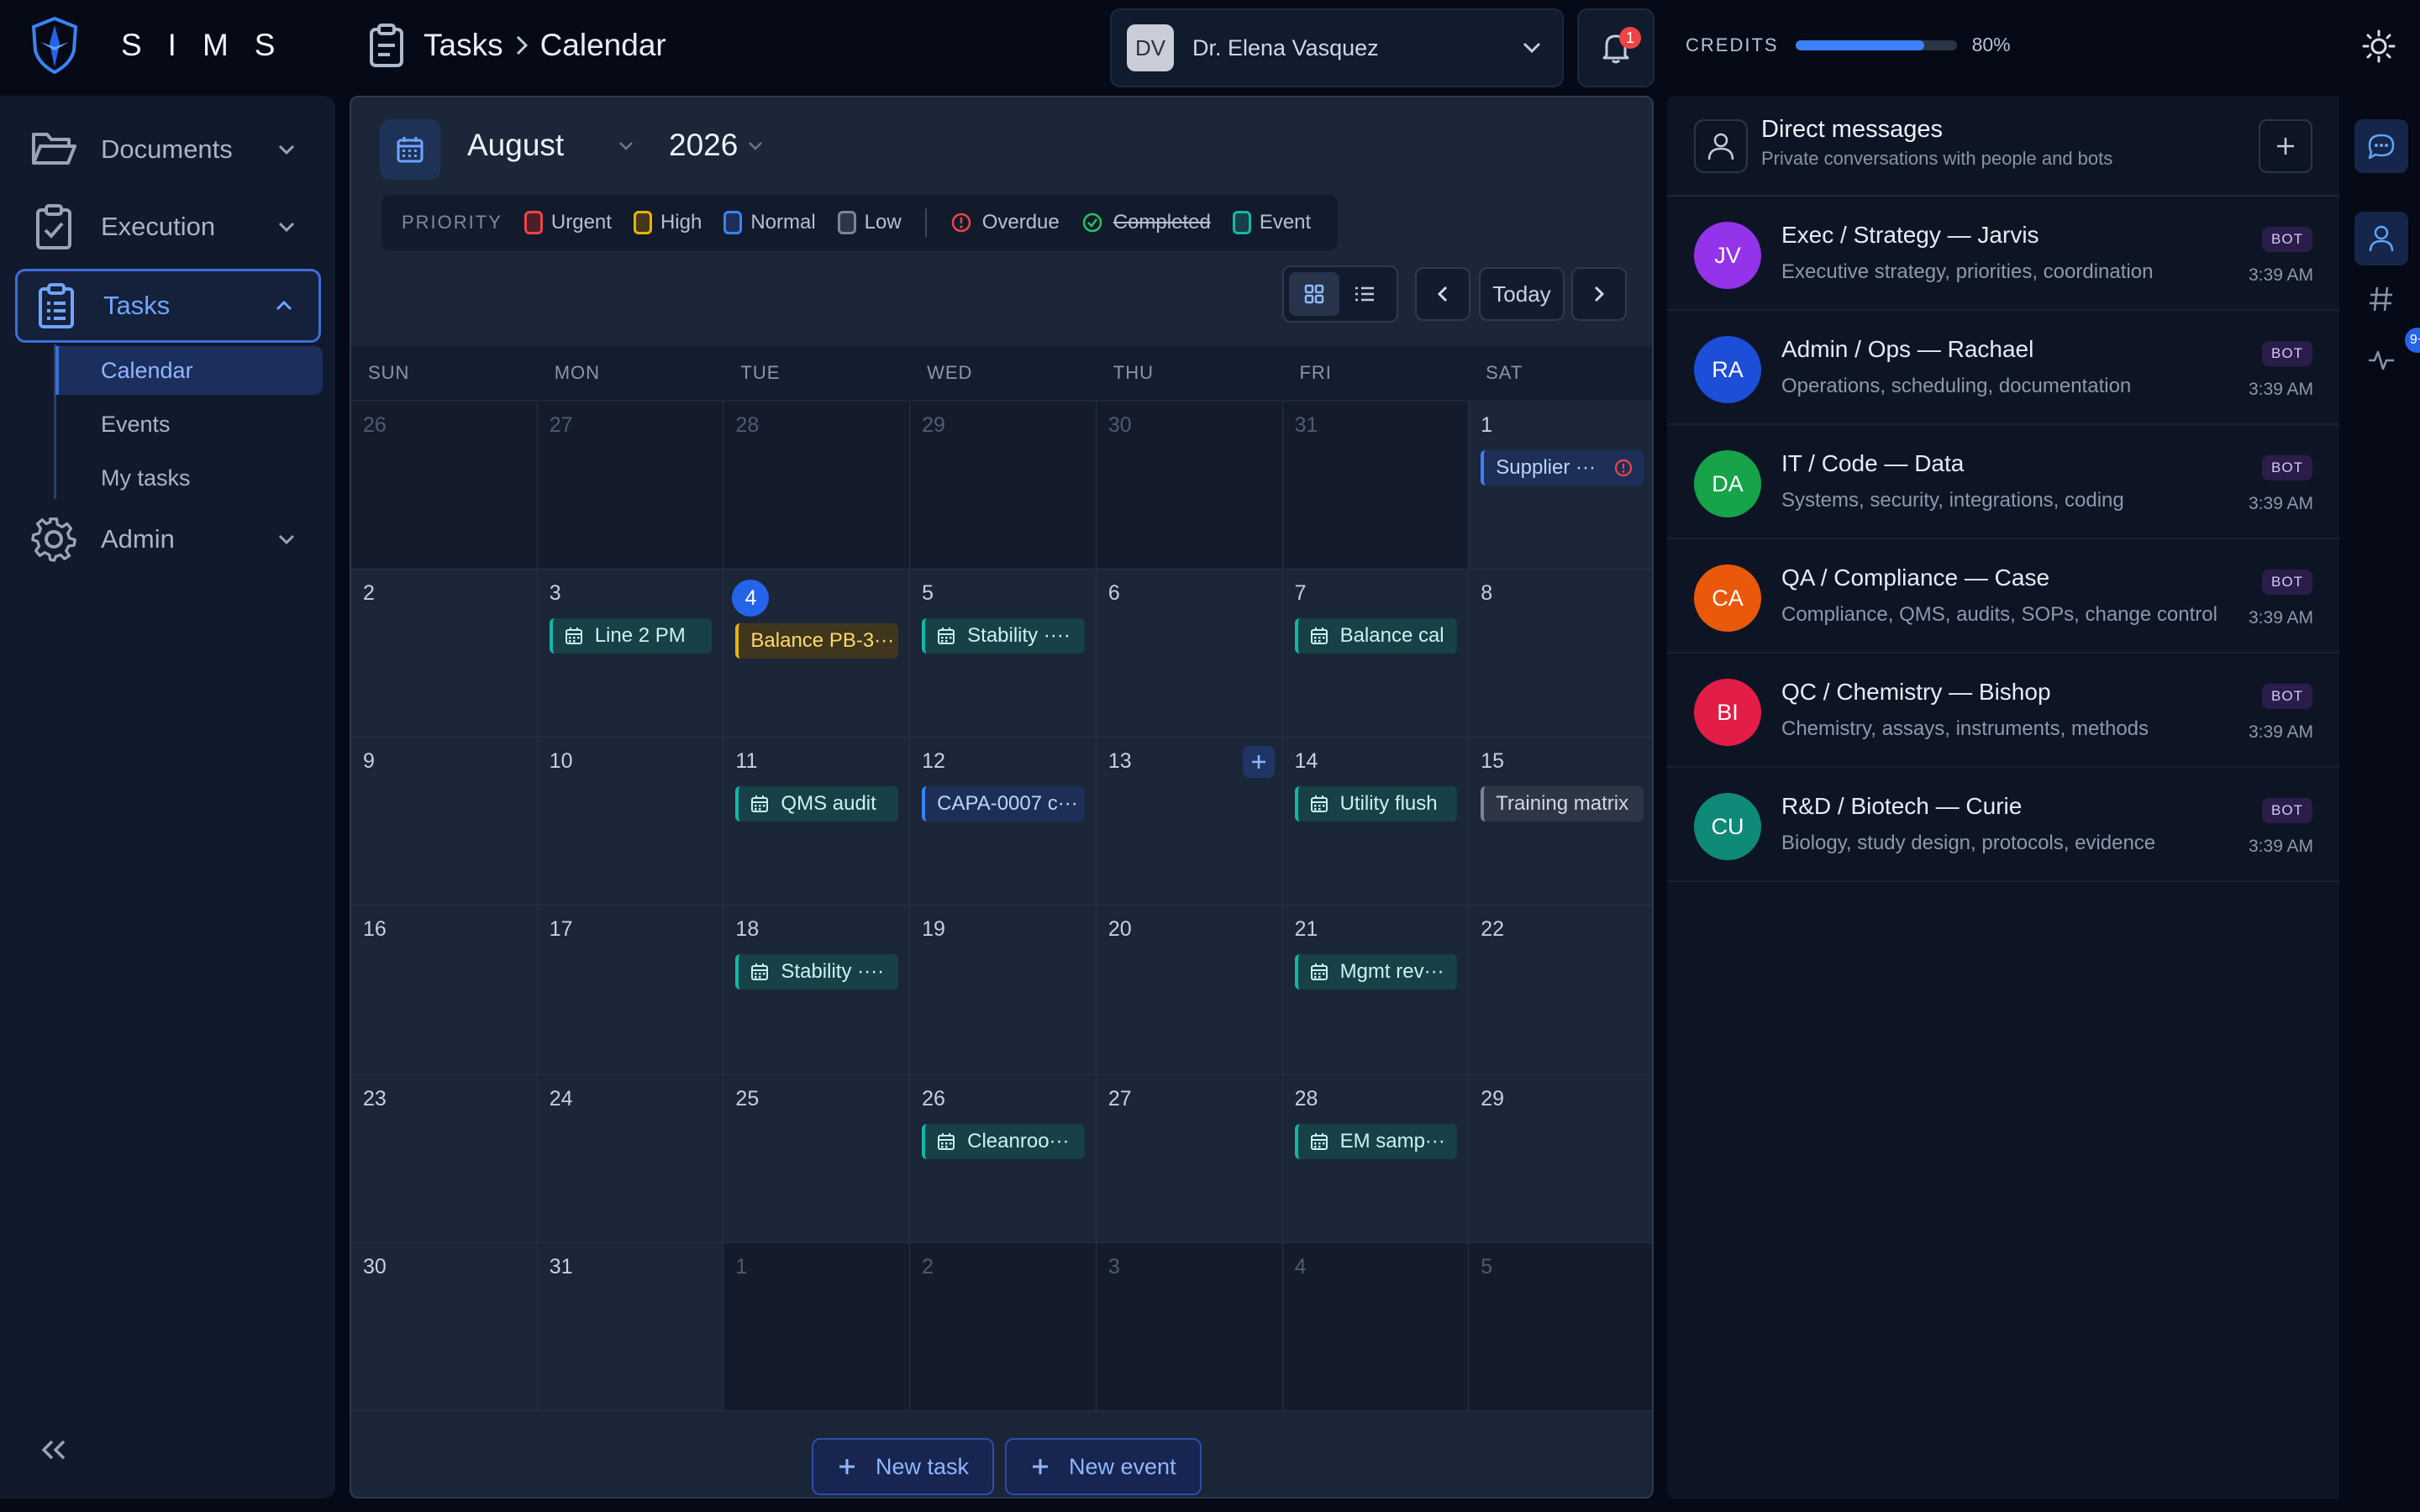 This screenshot has height=1512, width=2420. I want to click on rail-chat-button, so click(2381, 146).